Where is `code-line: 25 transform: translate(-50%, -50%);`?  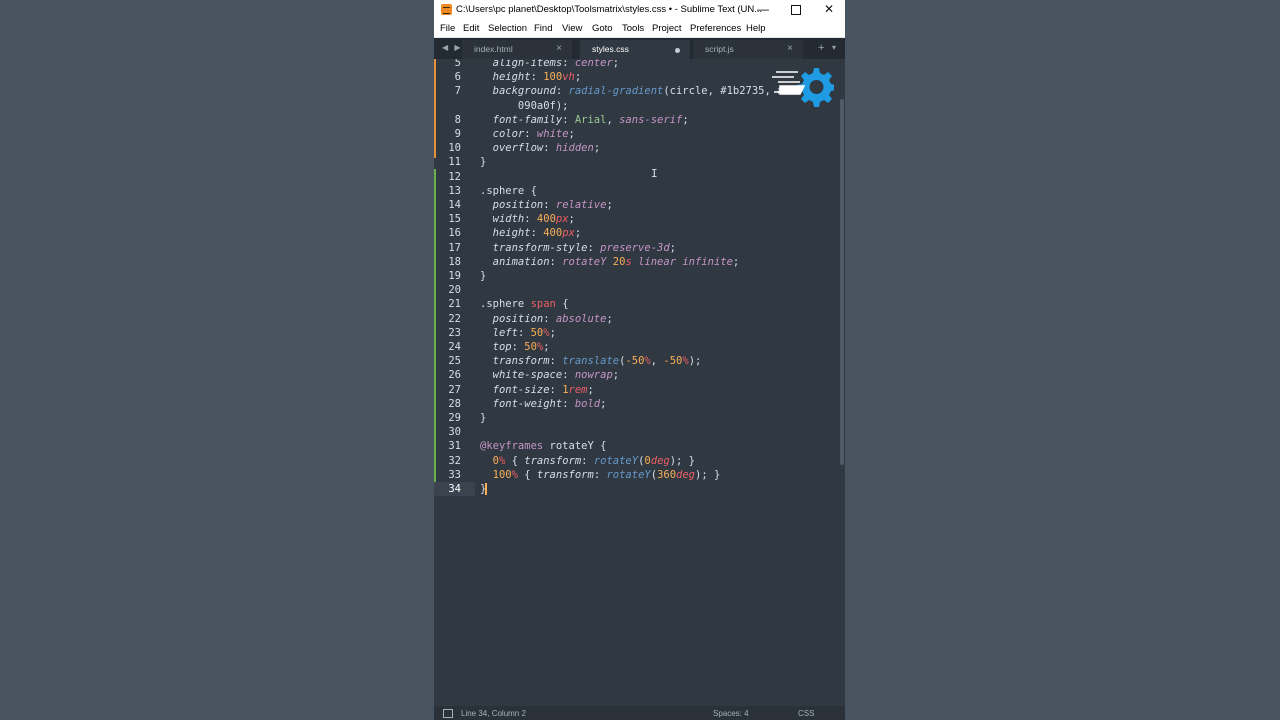
code-line: 25 transform: translate(-50%, -50%); is located at coordinates (636, 361).